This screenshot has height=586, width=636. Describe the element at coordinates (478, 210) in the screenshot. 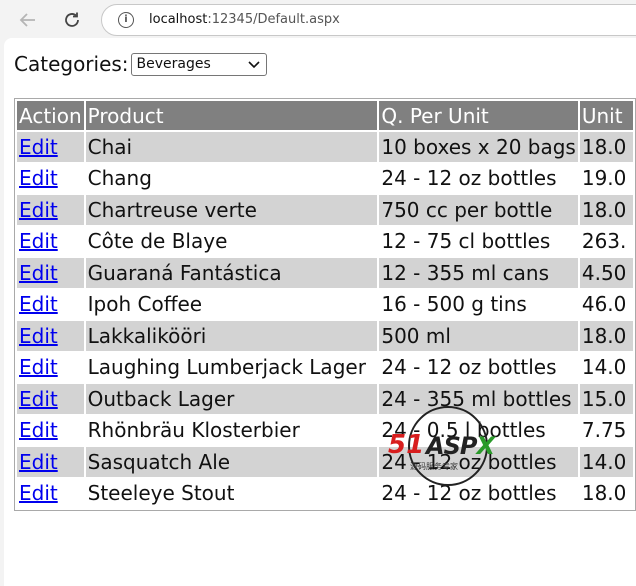

I see `qty-cell: 750 cc per bottle` at that location.